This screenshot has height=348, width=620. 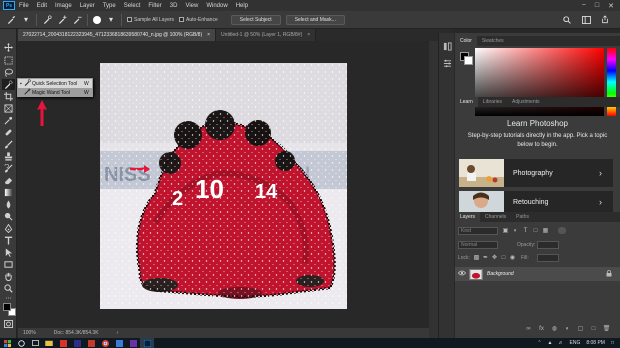 I want to click on filter-type-icon: T, so click(x=525, y=230).